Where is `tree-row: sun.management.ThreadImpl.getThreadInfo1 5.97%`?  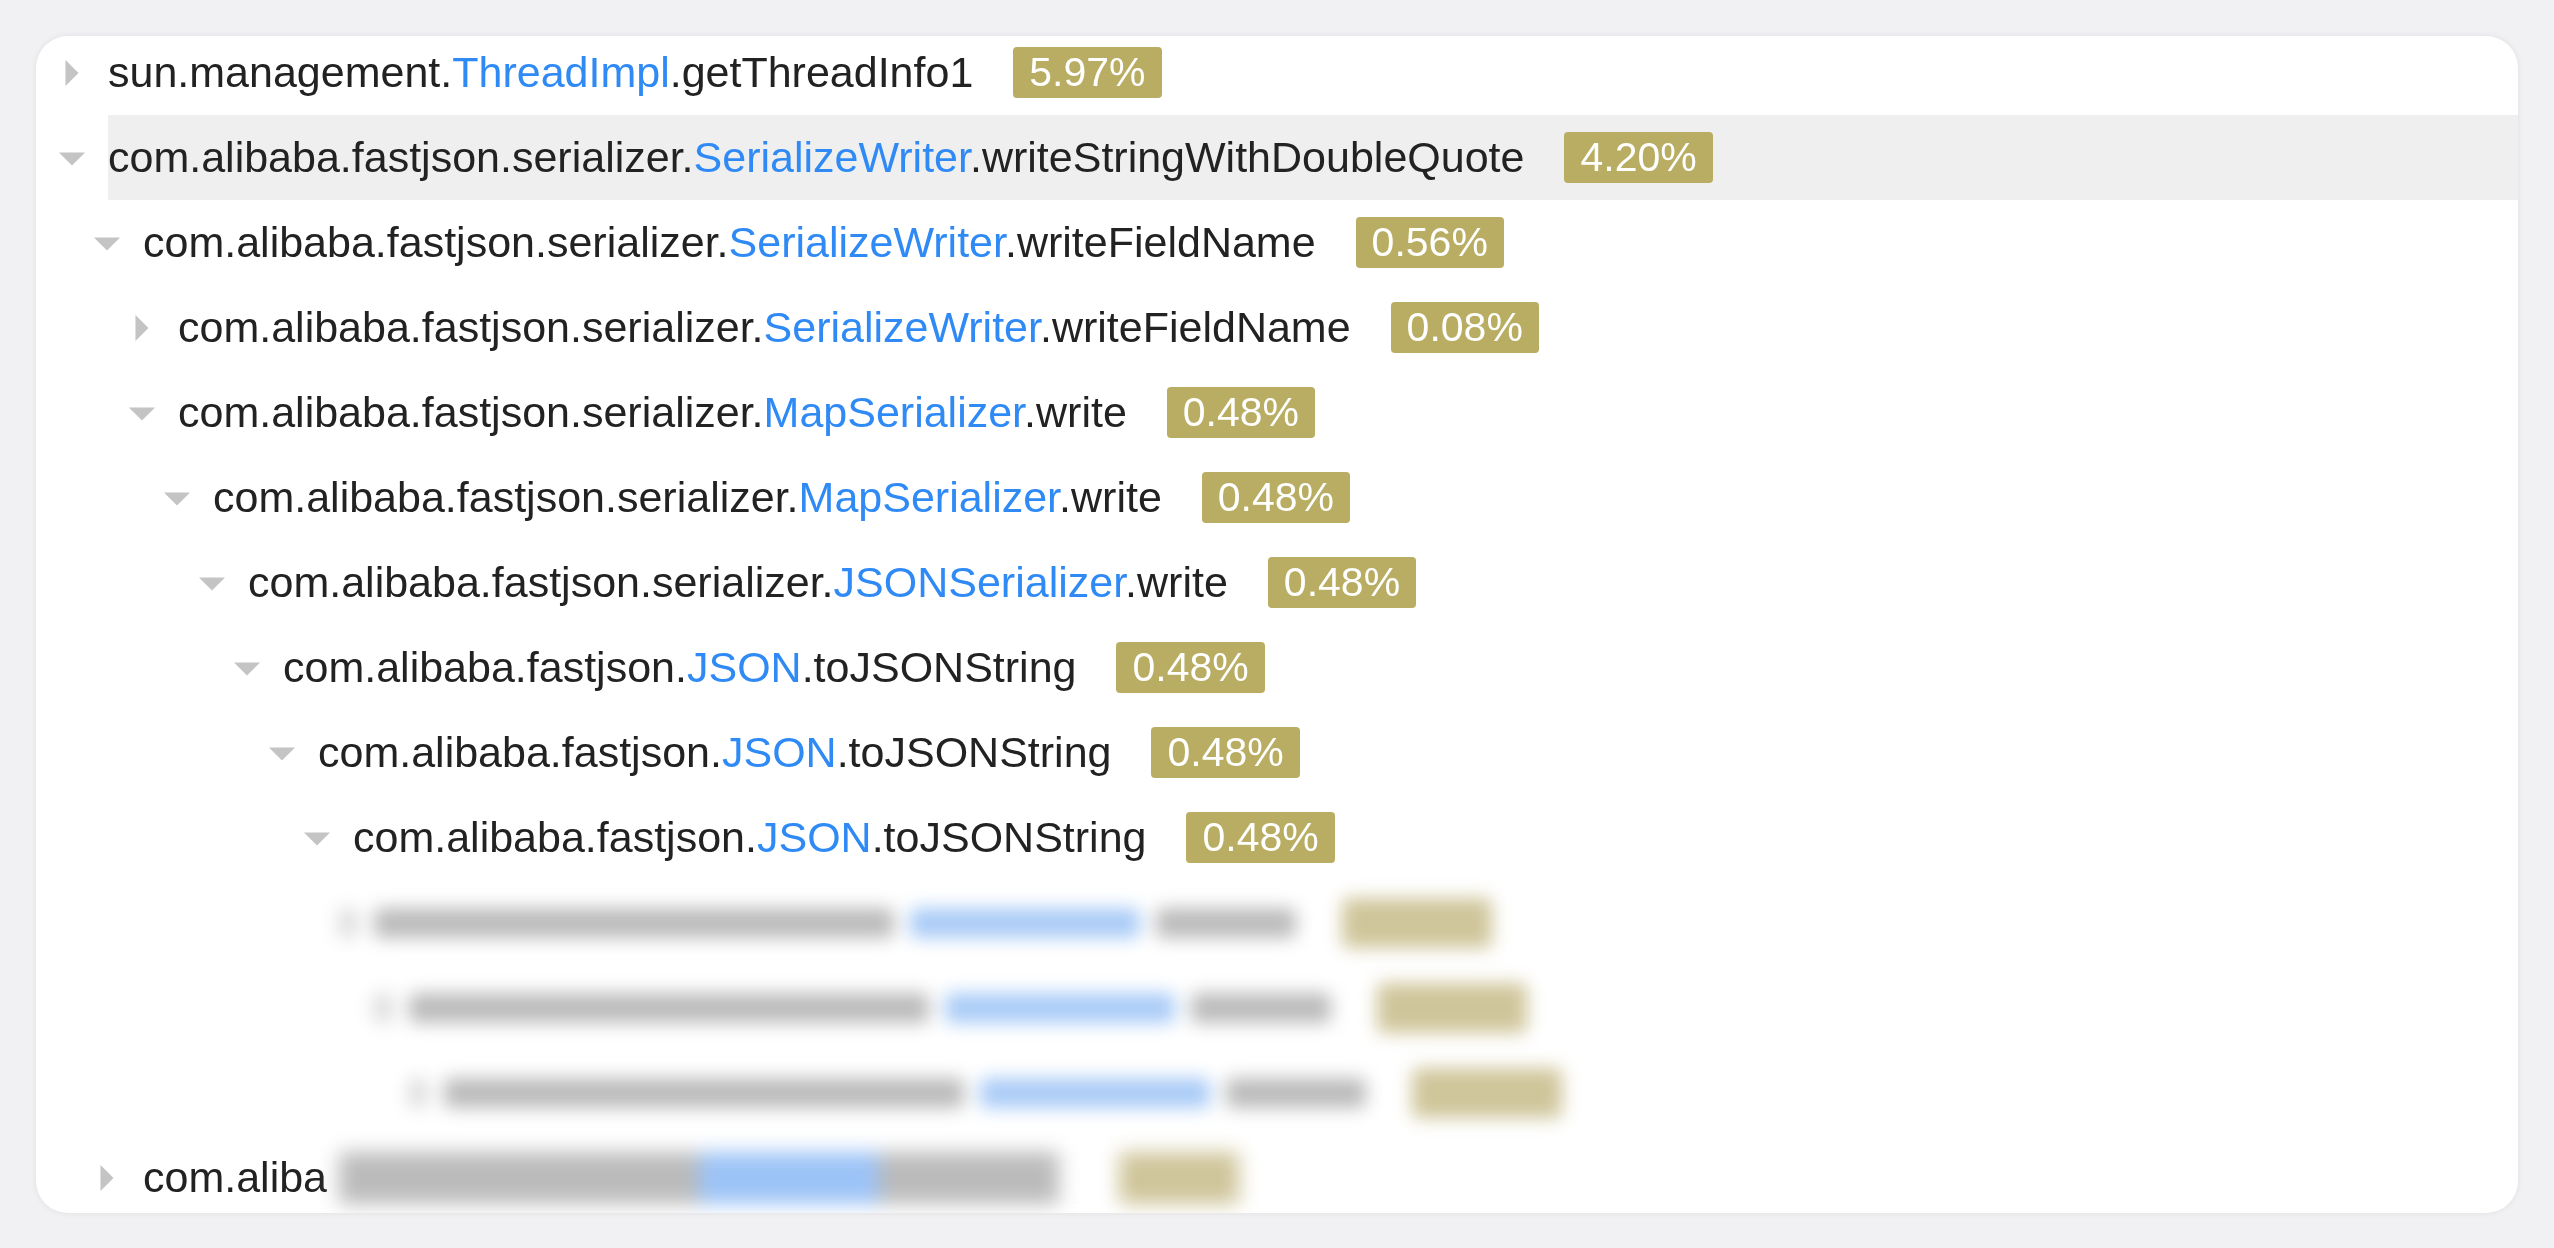
tree-row: sun.management.ThreadImpl.getThreadInfo1 5.97% is located at coordinates (1313, 75).